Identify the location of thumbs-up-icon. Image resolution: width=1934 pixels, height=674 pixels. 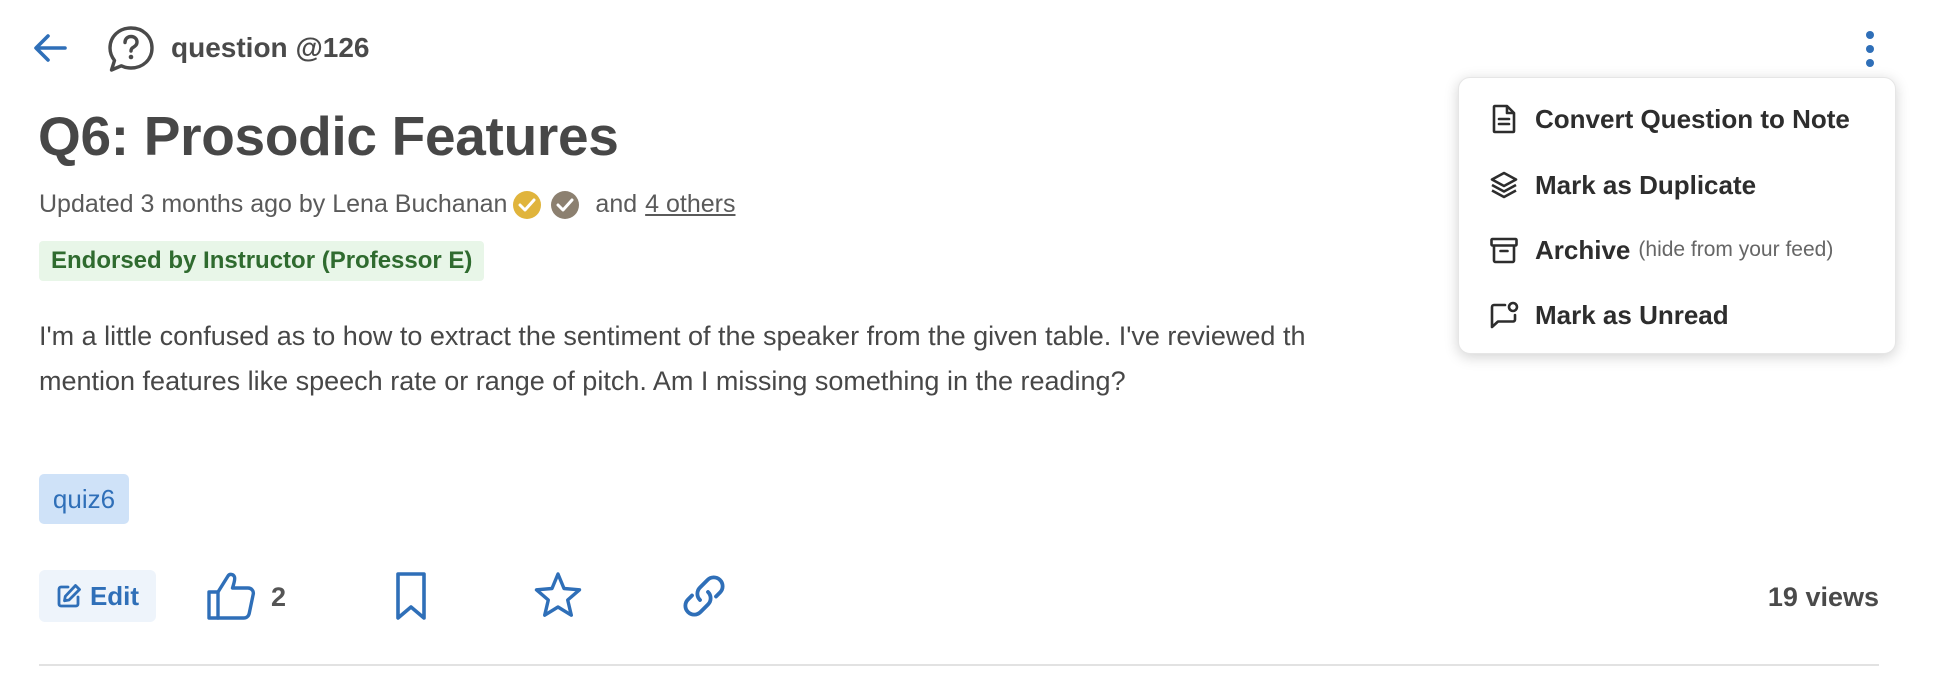
(231, 596).